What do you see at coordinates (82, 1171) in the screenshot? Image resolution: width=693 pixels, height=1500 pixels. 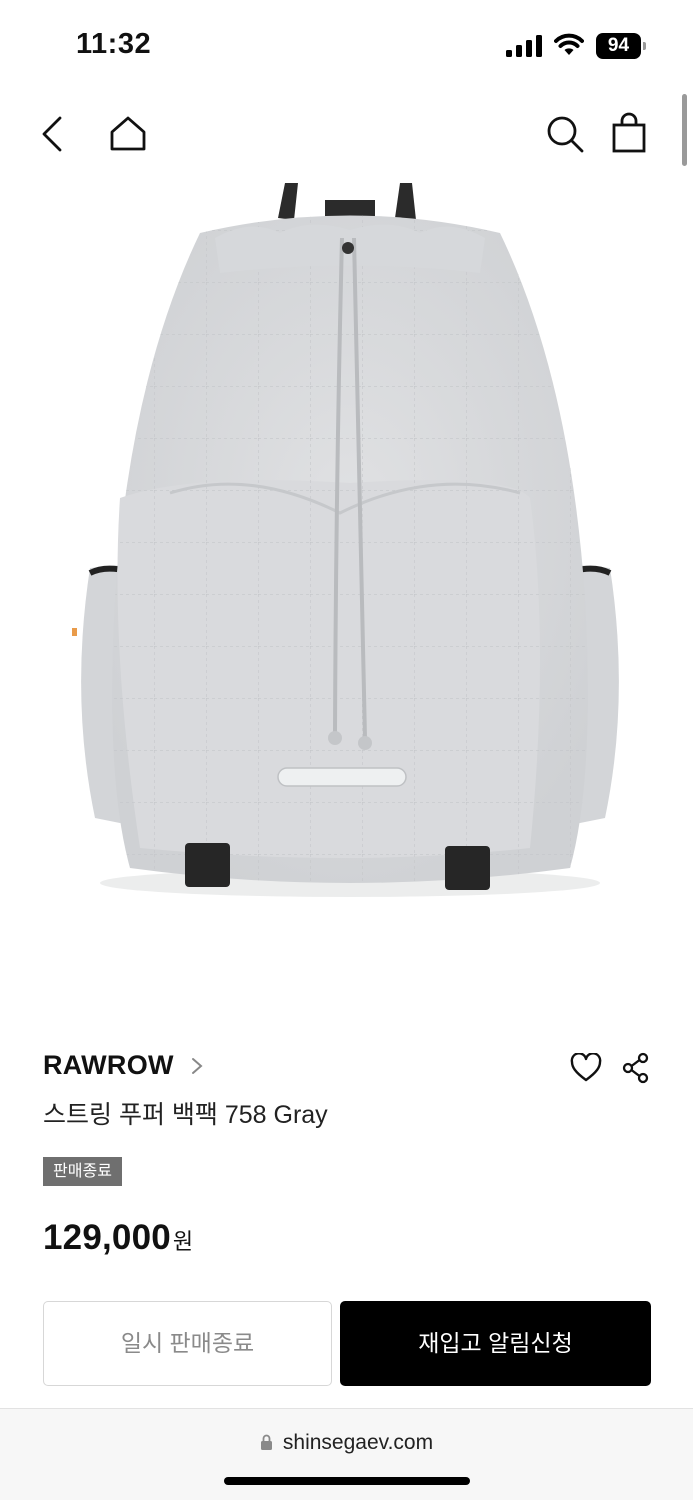 I see `status-badge: 판매종료` at bounding box center [82, 1171].